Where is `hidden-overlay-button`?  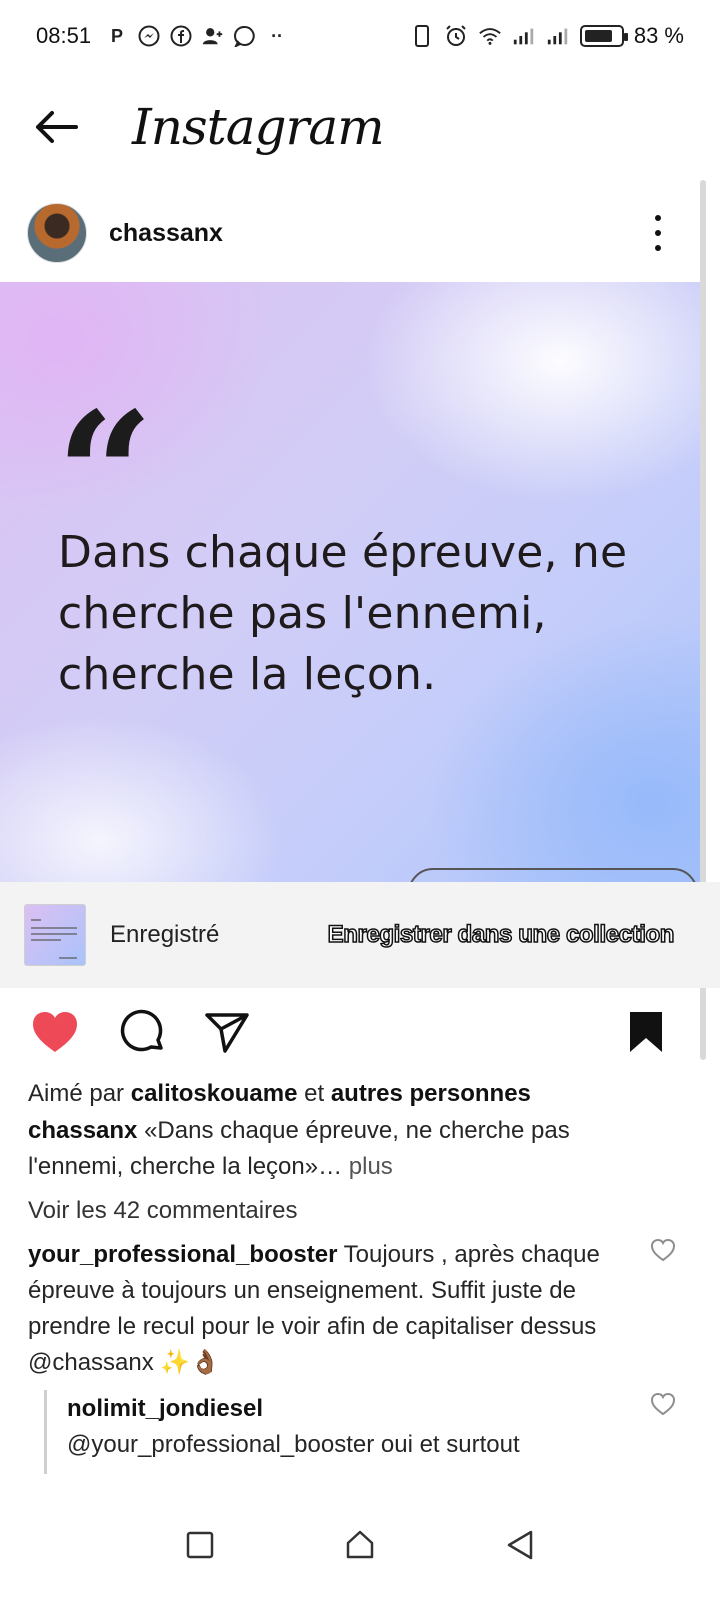 hidden-overlay-button is located at coordinates (553, 875).